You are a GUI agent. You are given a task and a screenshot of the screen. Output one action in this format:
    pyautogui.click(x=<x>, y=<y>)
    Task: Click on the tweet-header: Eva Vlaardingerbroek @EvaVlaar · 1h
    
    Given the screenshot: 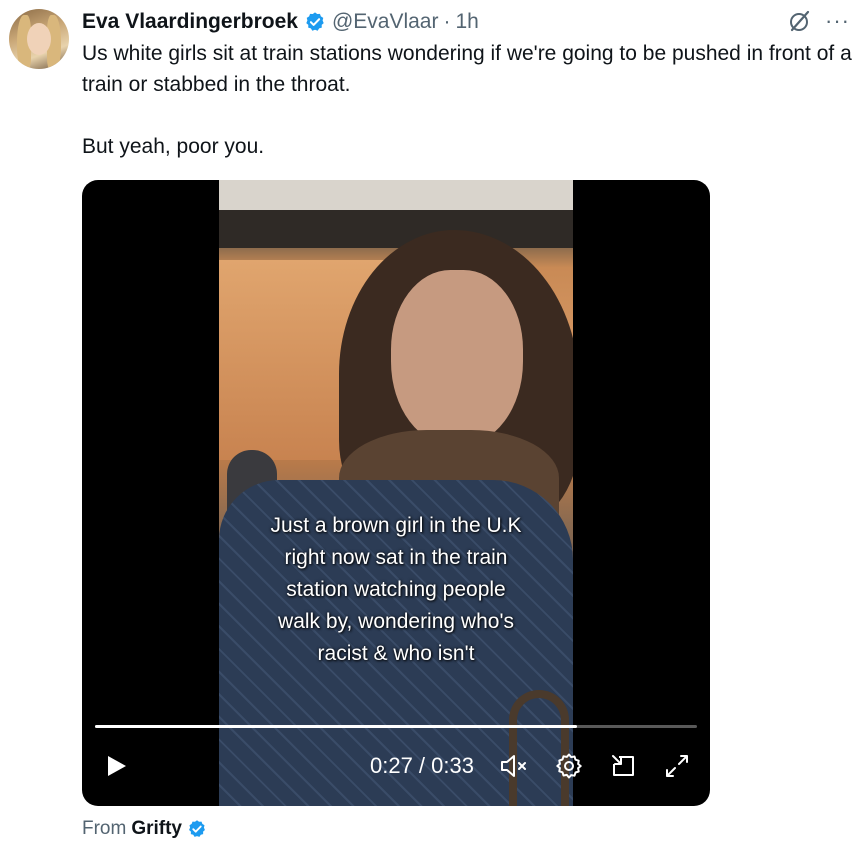 What is the action you would take?
    pyautogui.click(x=280, y=22)
    